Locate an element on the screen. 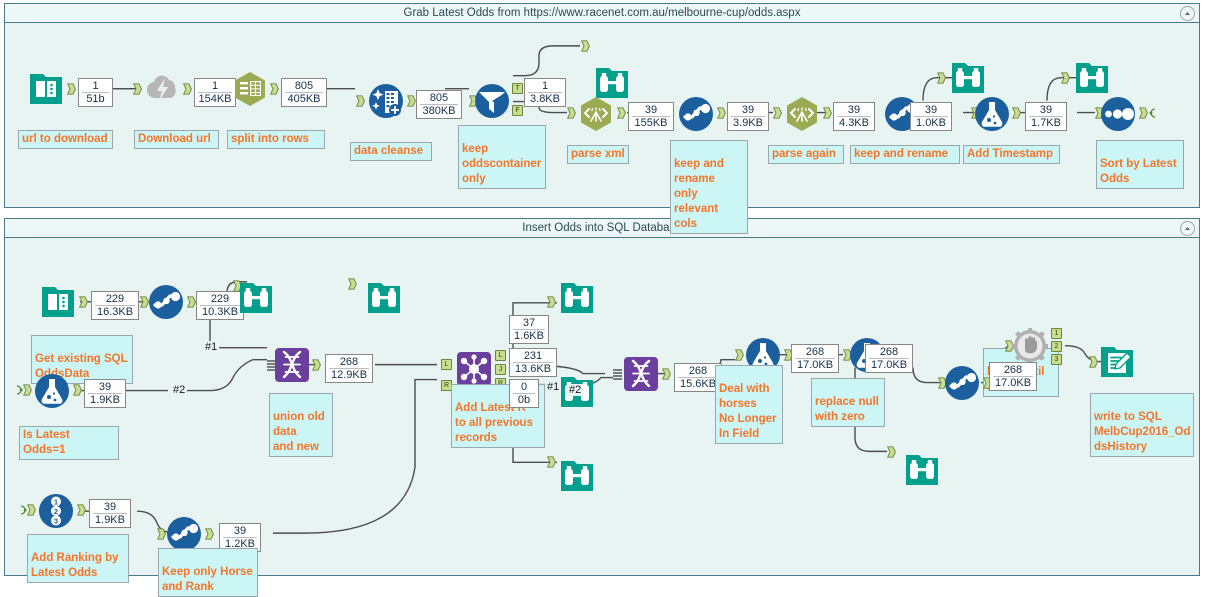 This screenshot has height=597, width=1205. annotation-data-cleanse: data cleanse is located at coordinates (391, 151).